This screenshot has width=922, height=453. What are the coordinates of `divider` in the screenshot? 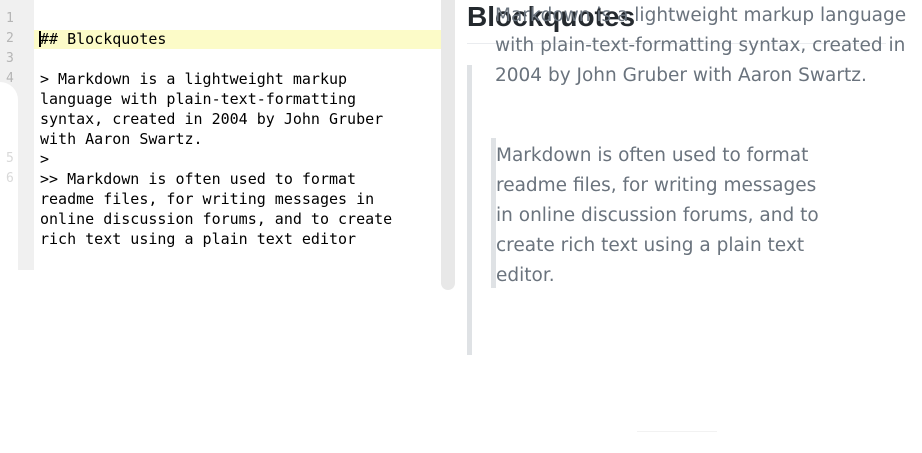 It's located at (677, 431).